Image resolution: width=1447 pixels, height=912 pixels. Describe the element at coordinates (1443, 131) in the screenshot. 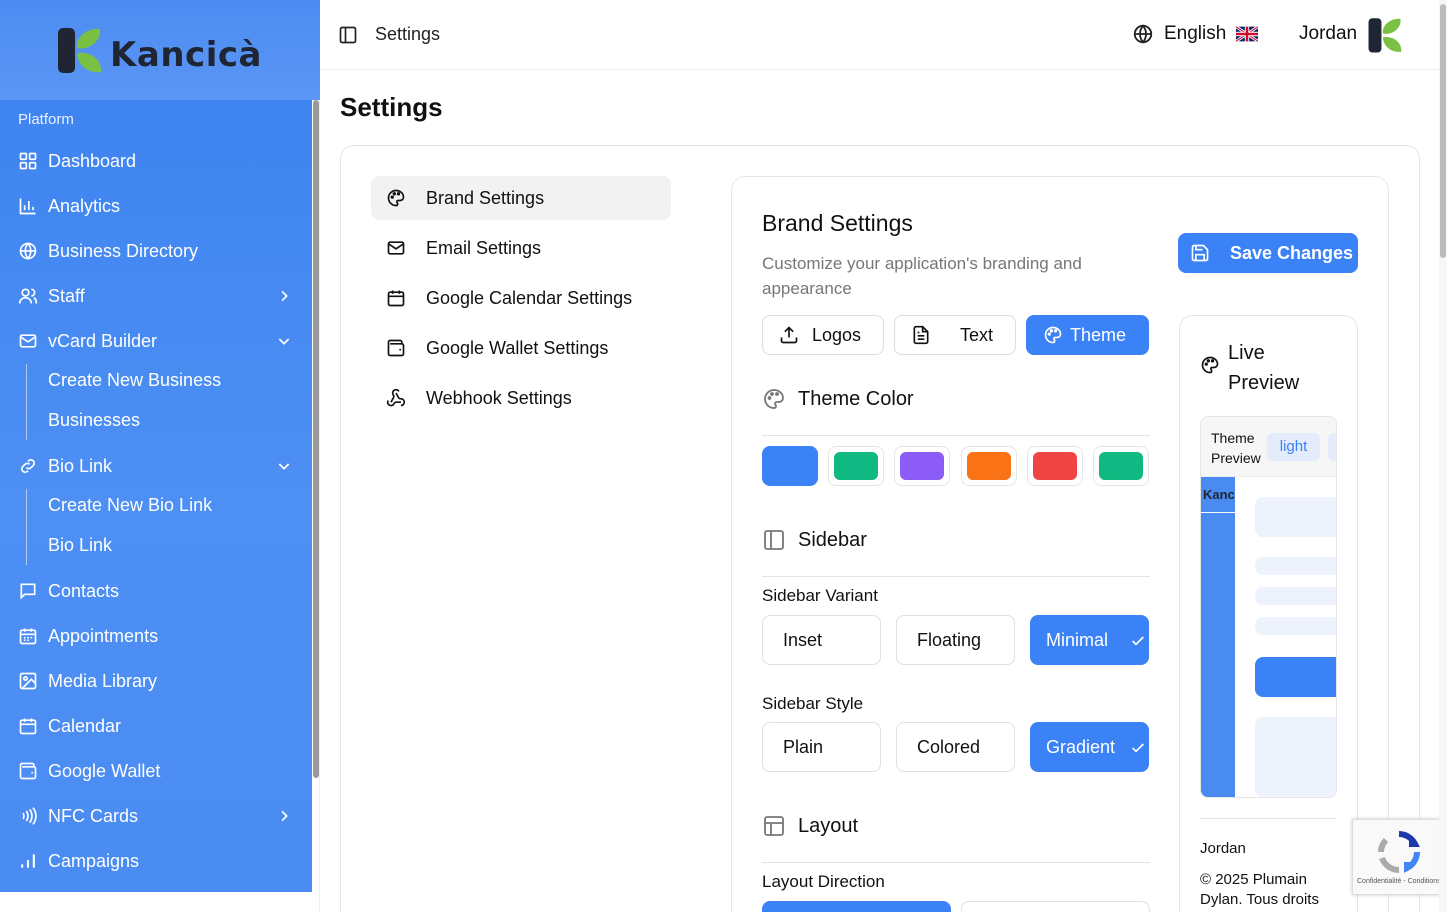

I see `page-scrollbar-thumb` at that location.